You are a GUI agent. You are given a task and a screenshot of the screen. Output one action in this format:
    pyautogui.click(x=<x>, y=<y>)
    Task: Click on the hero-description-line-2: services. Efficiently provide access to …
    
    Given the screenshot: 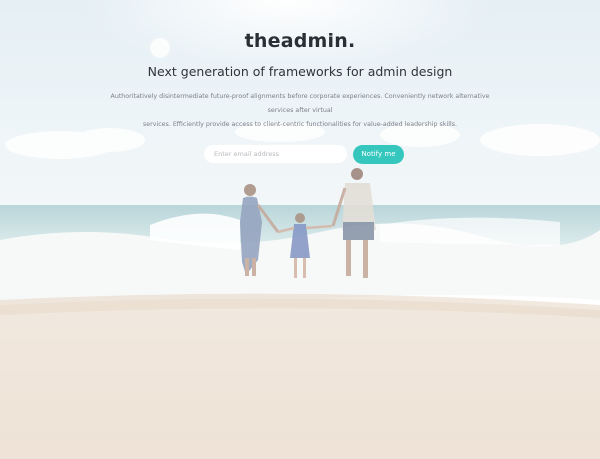 What is the action you would take?
    pyautogui.click(x=300, y=124)
    